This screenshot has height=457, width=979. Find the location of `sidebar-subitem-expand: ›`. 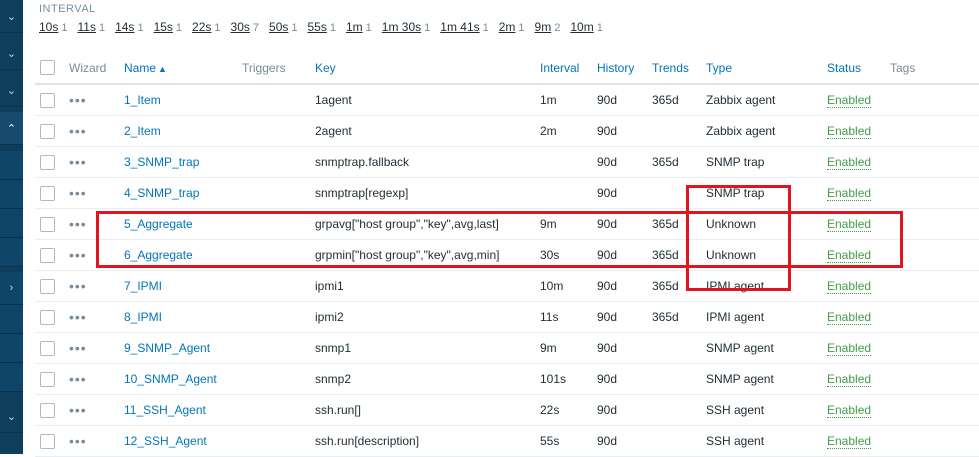

sidebar-subitem-expand: › is located at coordinates (11, 288).